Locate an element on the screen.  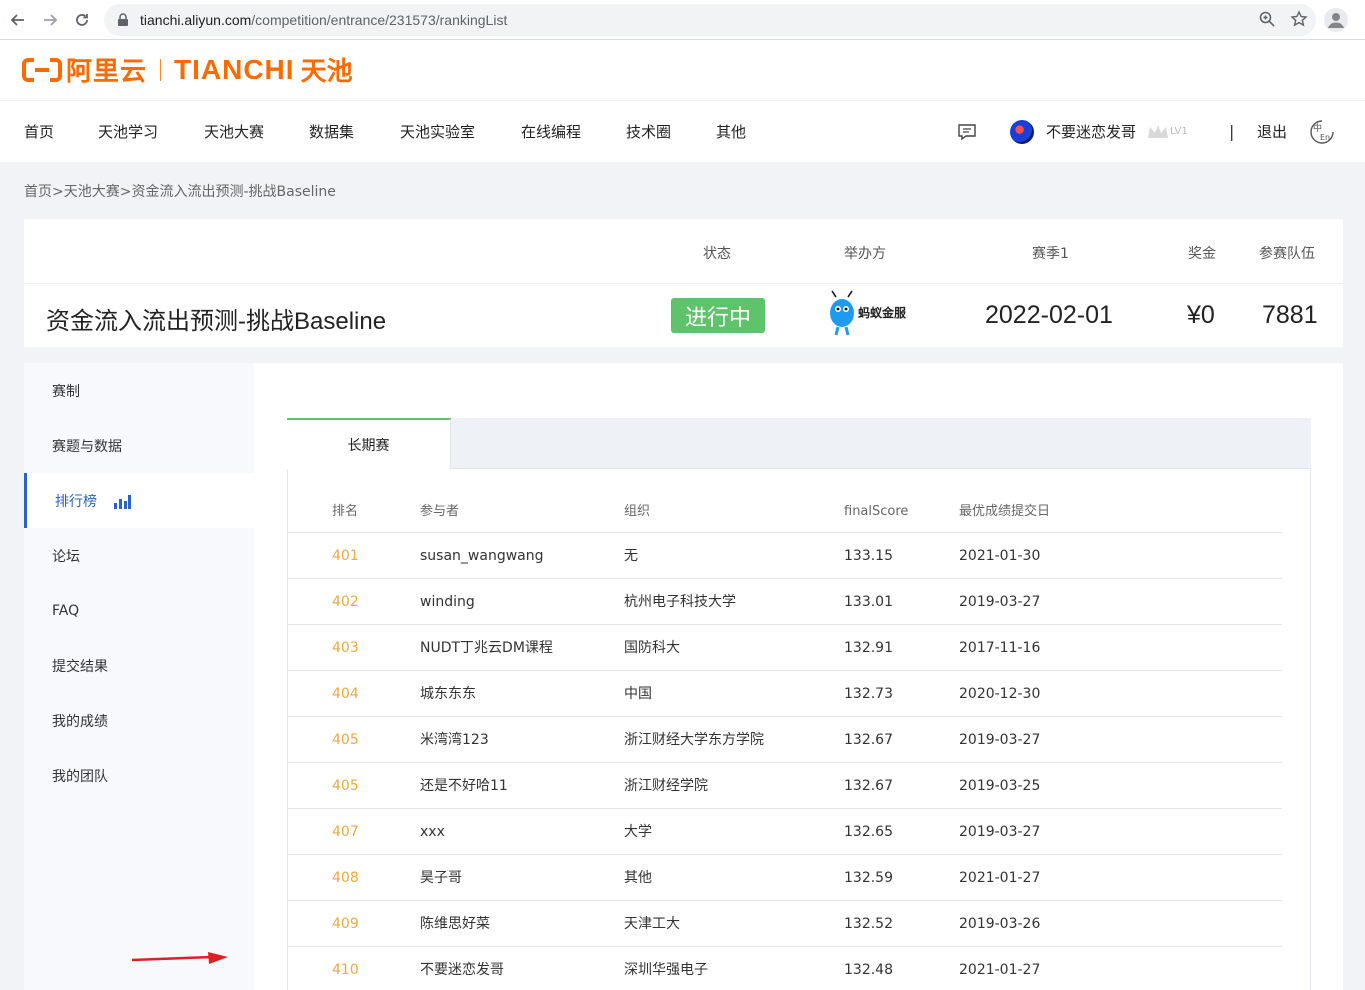
breadcrumb: 首页>天池大赛>资金流入流出预测-挑战Baseline is located at coordinates (180, 191).